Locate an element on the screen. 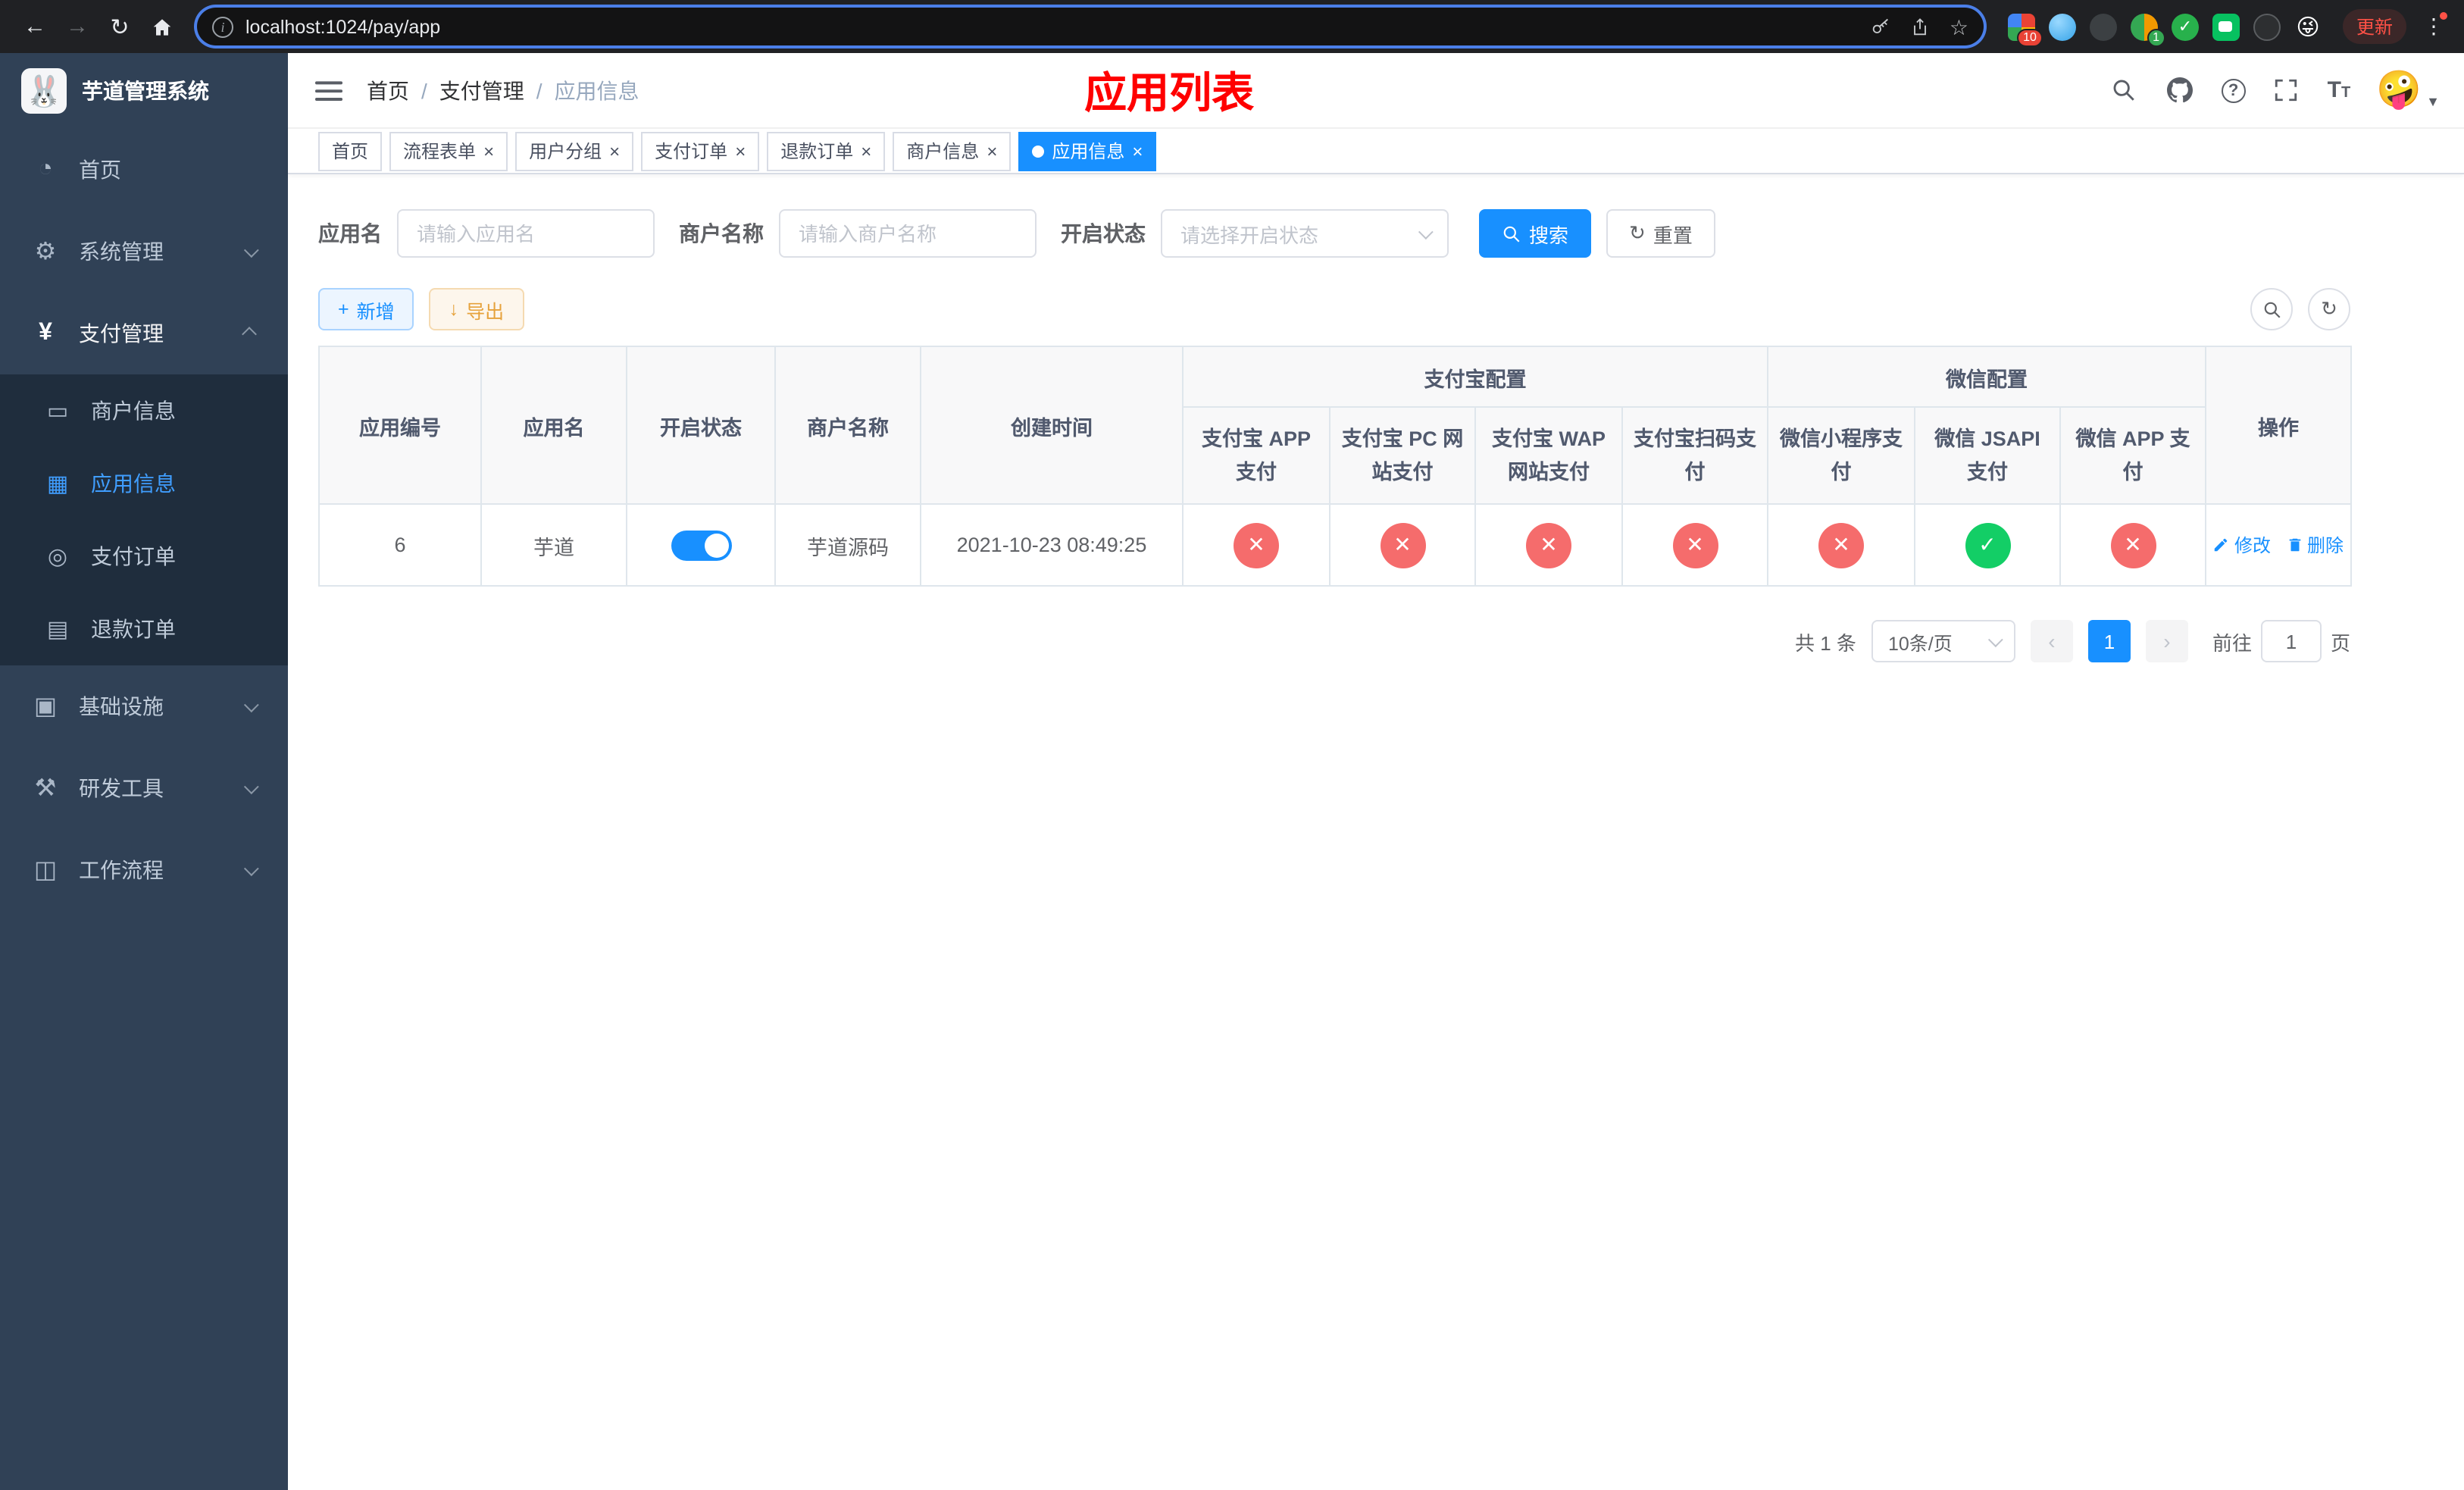 The image size is (2464, 1490). tab-flow-form: 流程表单 × is located at coordinates (448, 151).